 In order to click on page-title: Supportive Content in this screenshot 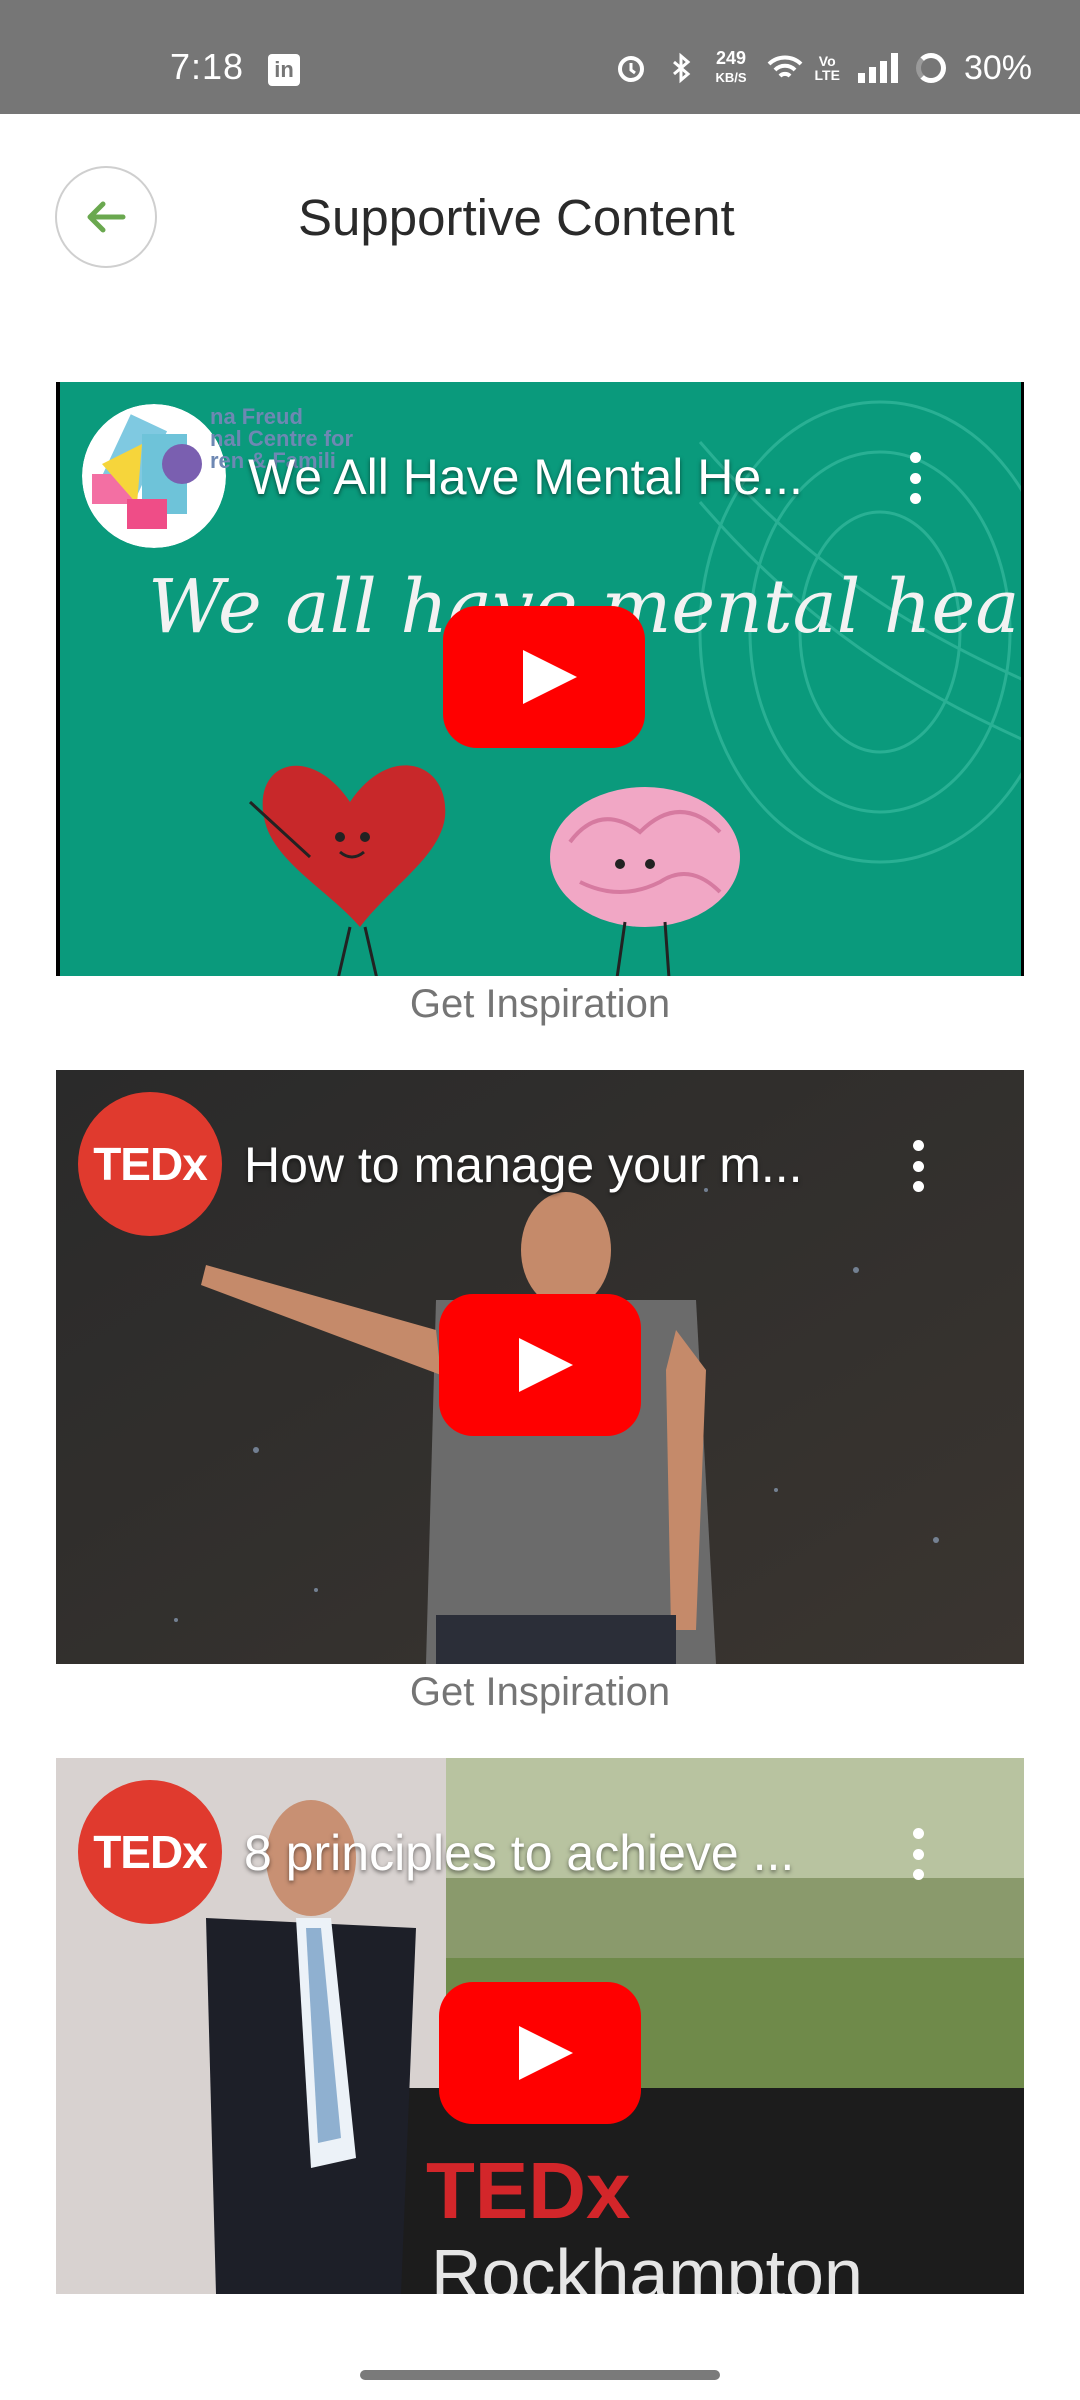, I will do `click(516, 217)`.